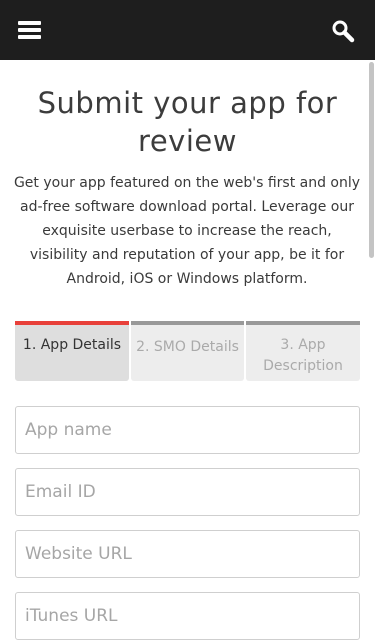 The image size is (375, 640). I want to click on step-smo-details: 2. SMO Details, so click(187, 351).